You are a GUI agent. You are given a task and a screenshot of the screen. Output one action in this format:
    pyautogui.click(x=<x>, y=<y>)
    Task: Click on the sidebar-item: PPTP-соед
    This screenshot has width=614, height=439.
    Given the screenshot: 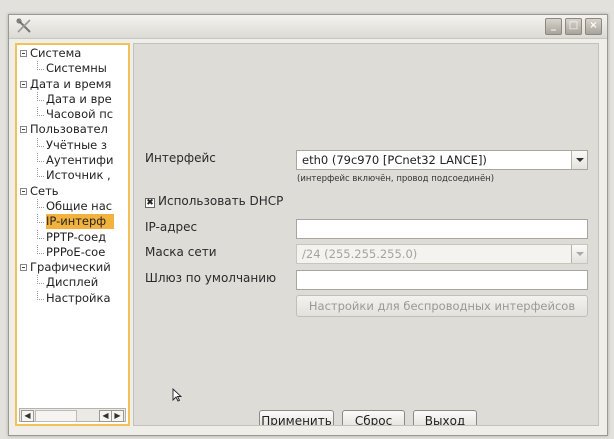 What is the action you would take?
    pyautogui.click(x=72, y=237)
    